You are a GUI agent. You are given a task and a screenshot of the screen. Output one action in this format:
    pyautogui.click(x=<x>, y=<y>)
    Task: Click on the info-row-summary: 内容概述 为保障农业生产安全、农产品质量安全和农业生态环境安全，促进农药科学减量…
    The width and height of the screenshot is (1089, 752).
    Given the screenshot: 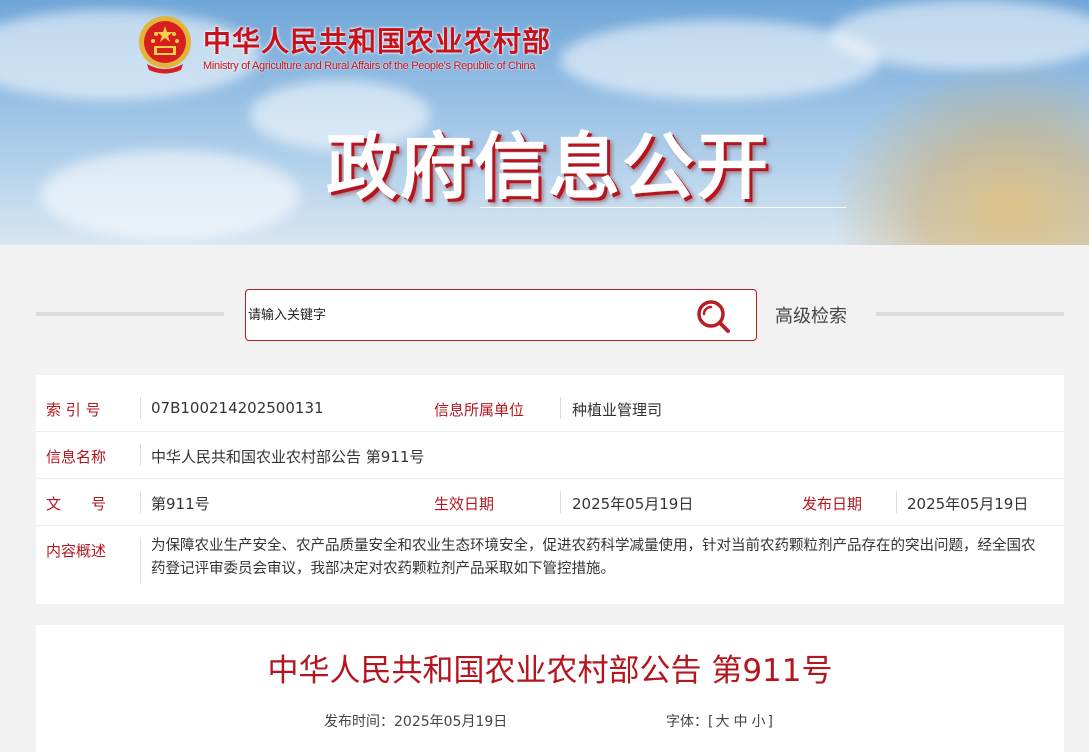 What is the action you would take?
    pyautogui.click(x=550, y=561)
    